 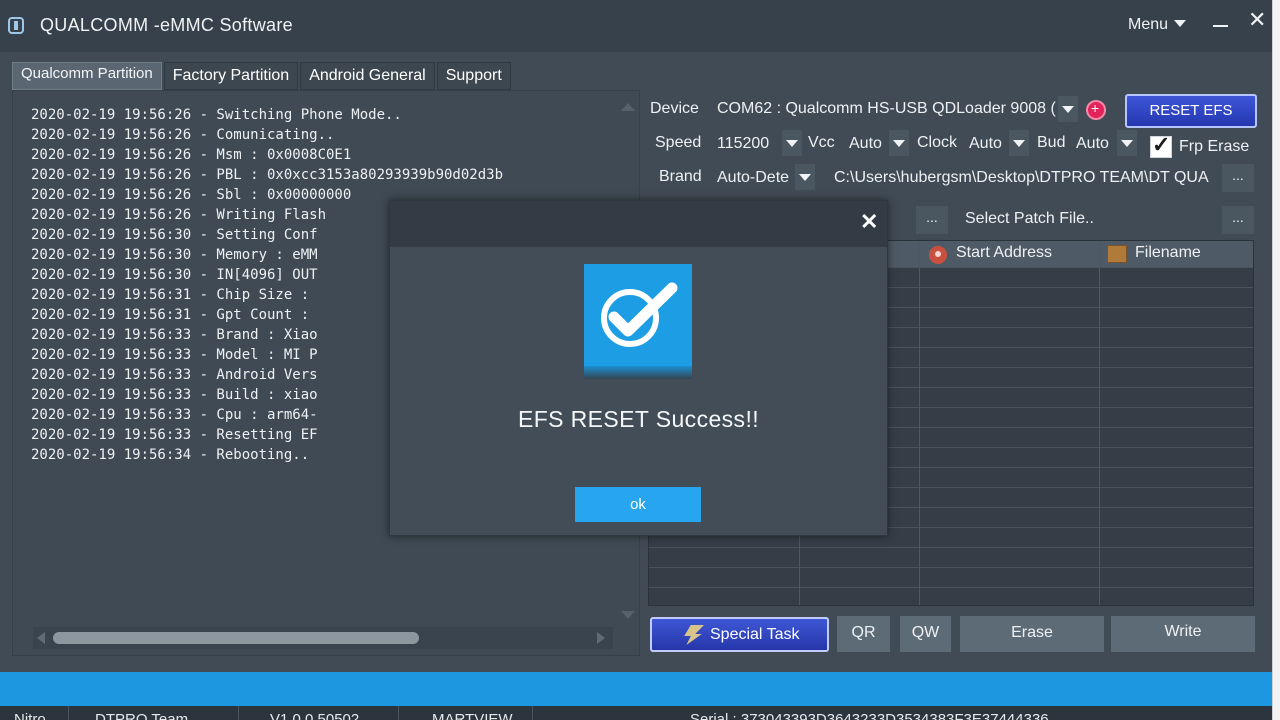 What do you see at coordinates (638, 224) in the screenshot?
I see `dialog-header: ✕` at bounding box center [638, 224].